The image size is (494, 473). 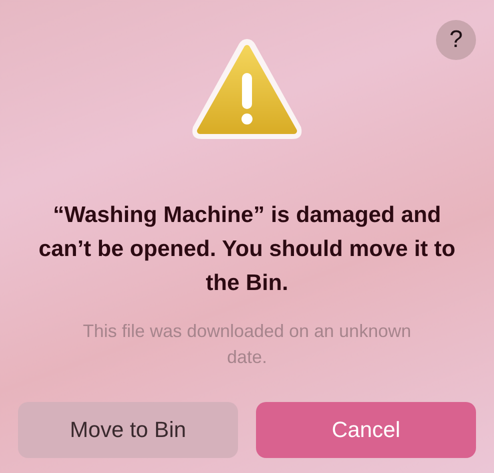 What do you see at coordinates (456, 40) in the screenshot?
I see `help-button: ?` at bounding box center [456, 40].